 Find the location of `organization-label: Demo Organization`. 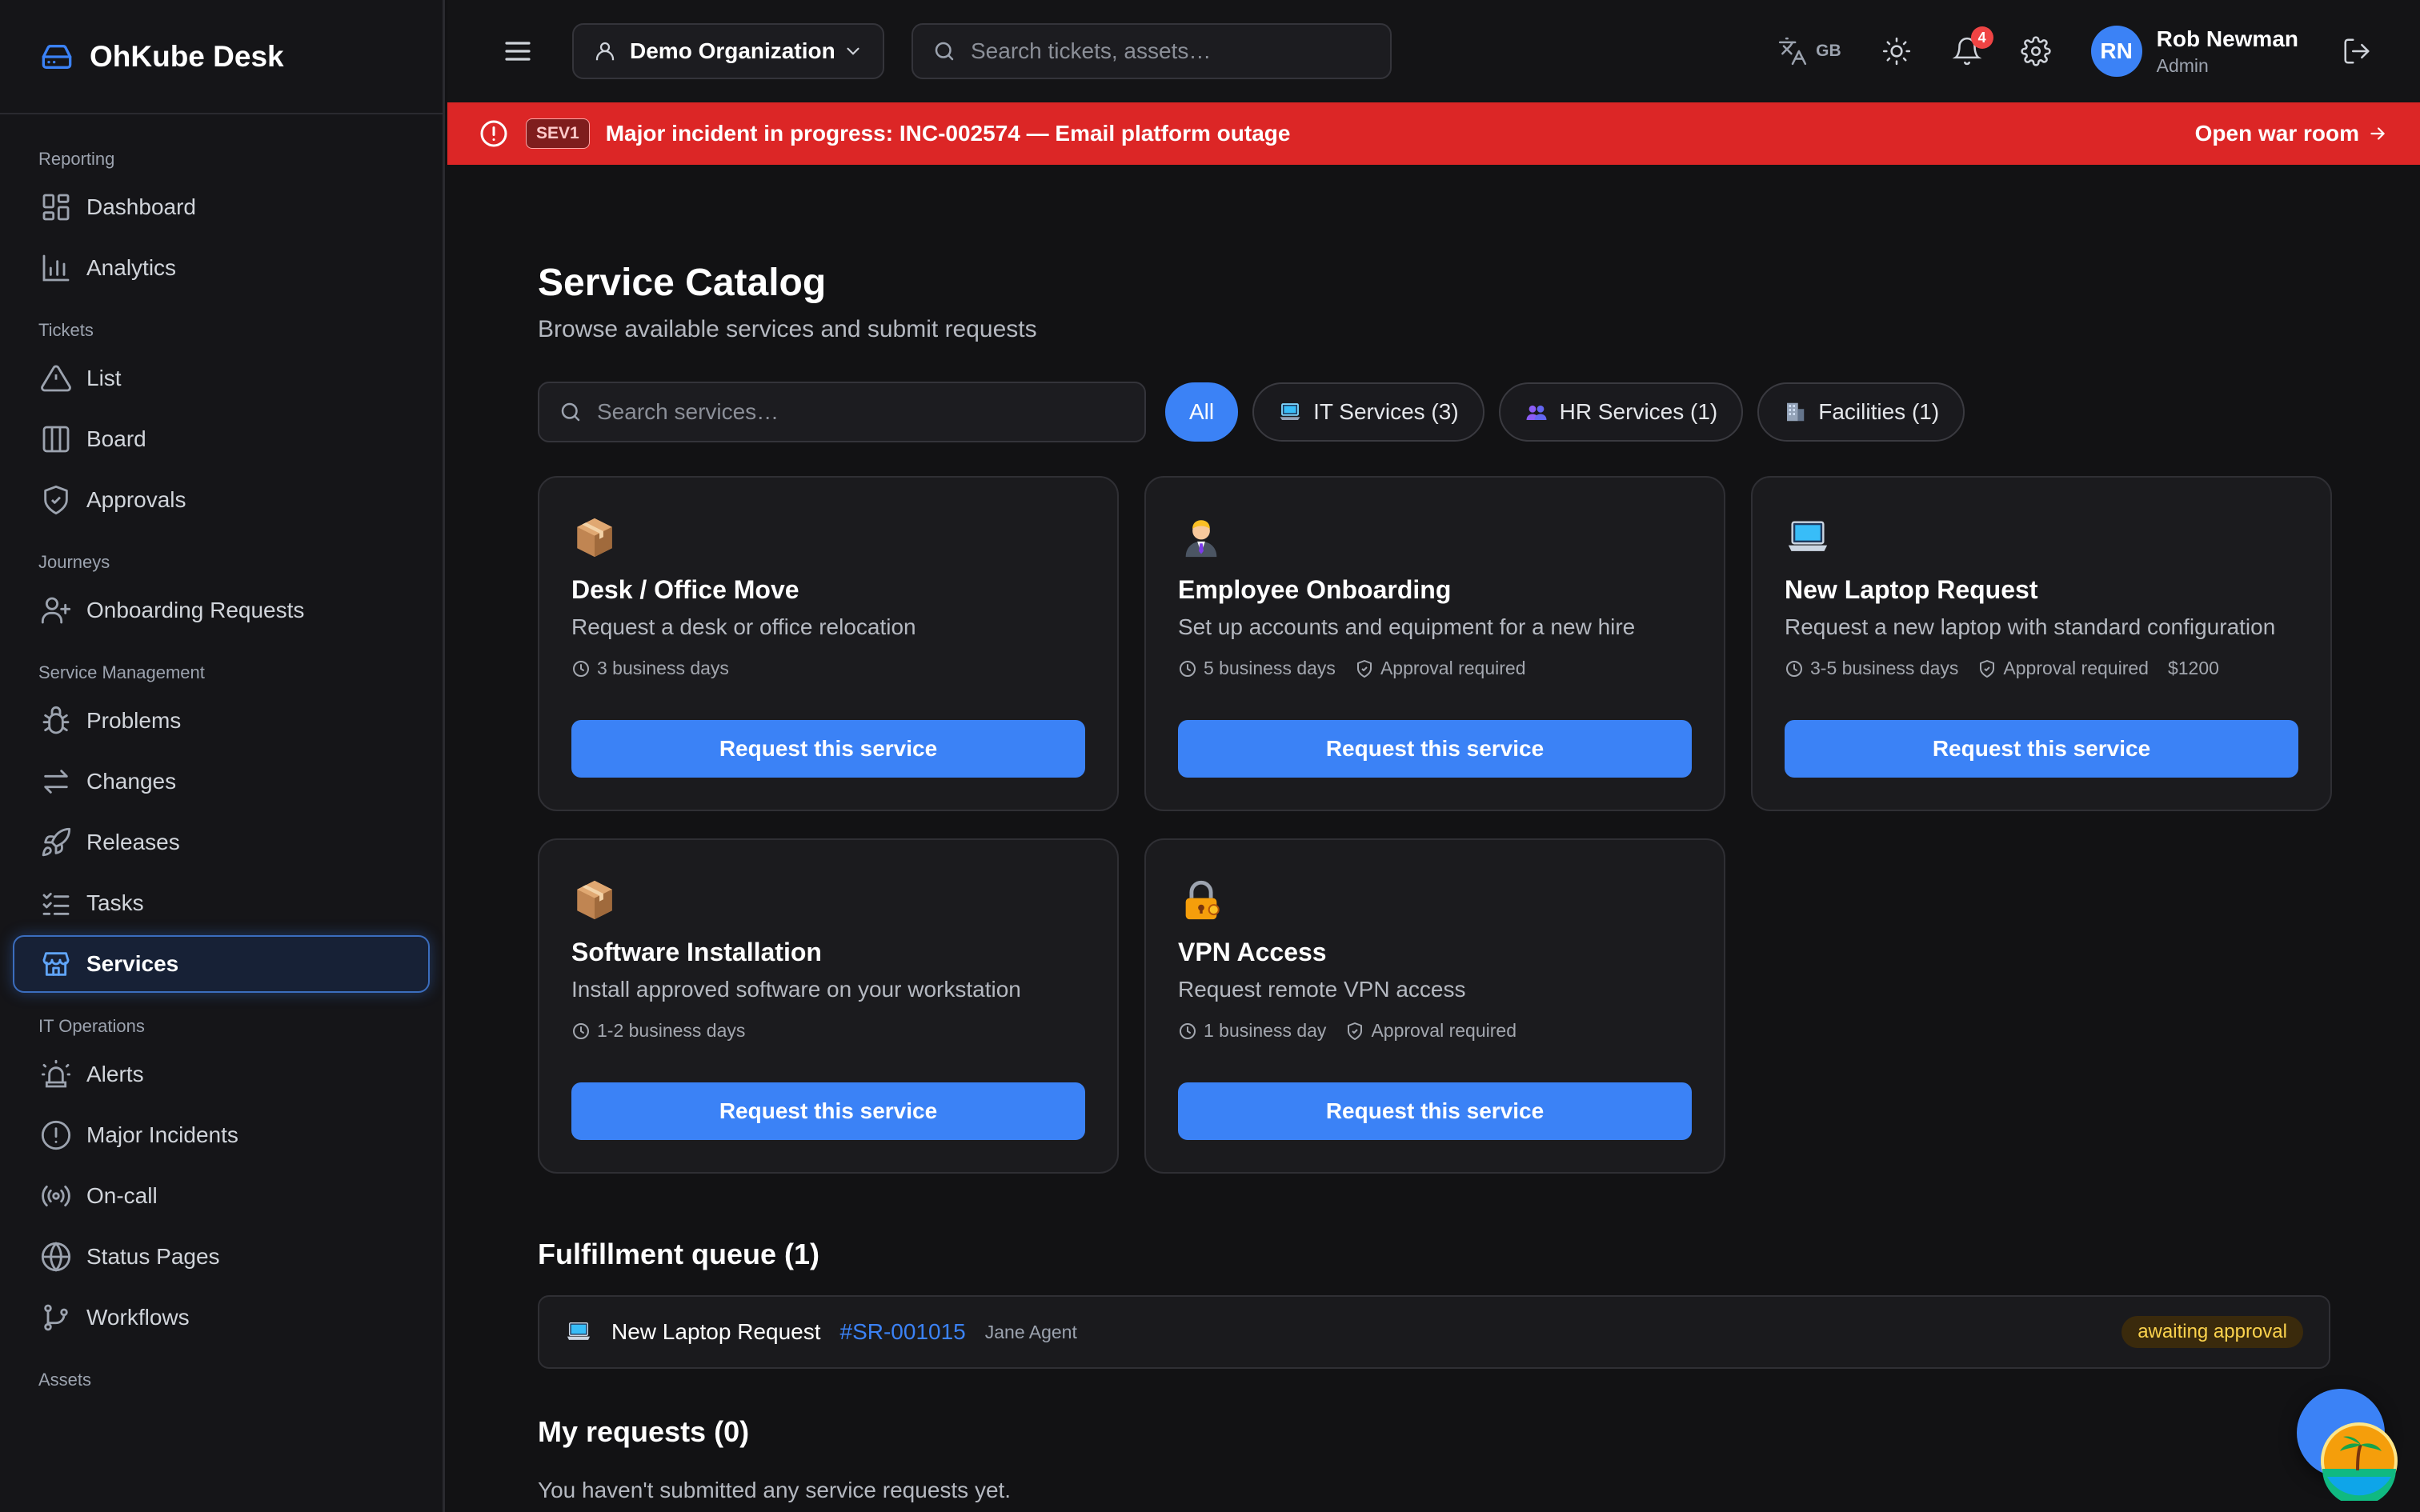

organization-label: Demo Organization is located at coordinates (732, 50).